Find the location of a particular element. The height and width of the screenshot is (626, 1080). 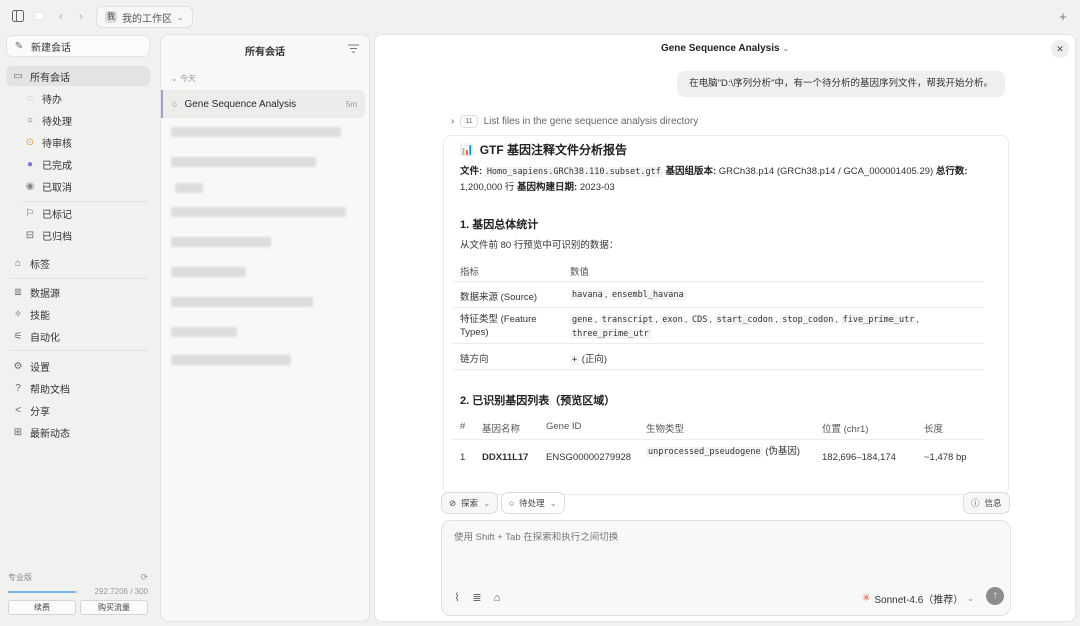

report-title: 📊 GTF 基因注释文件分析报告 is located at coordinates (543, 149).